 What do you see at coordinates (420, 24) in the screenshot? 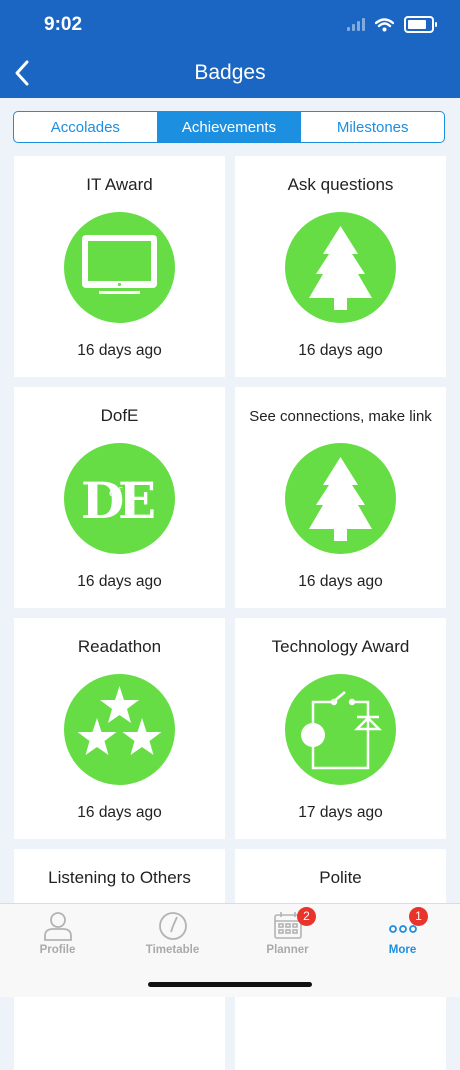
I see `battery-icon` at bounding box center [420, 24].